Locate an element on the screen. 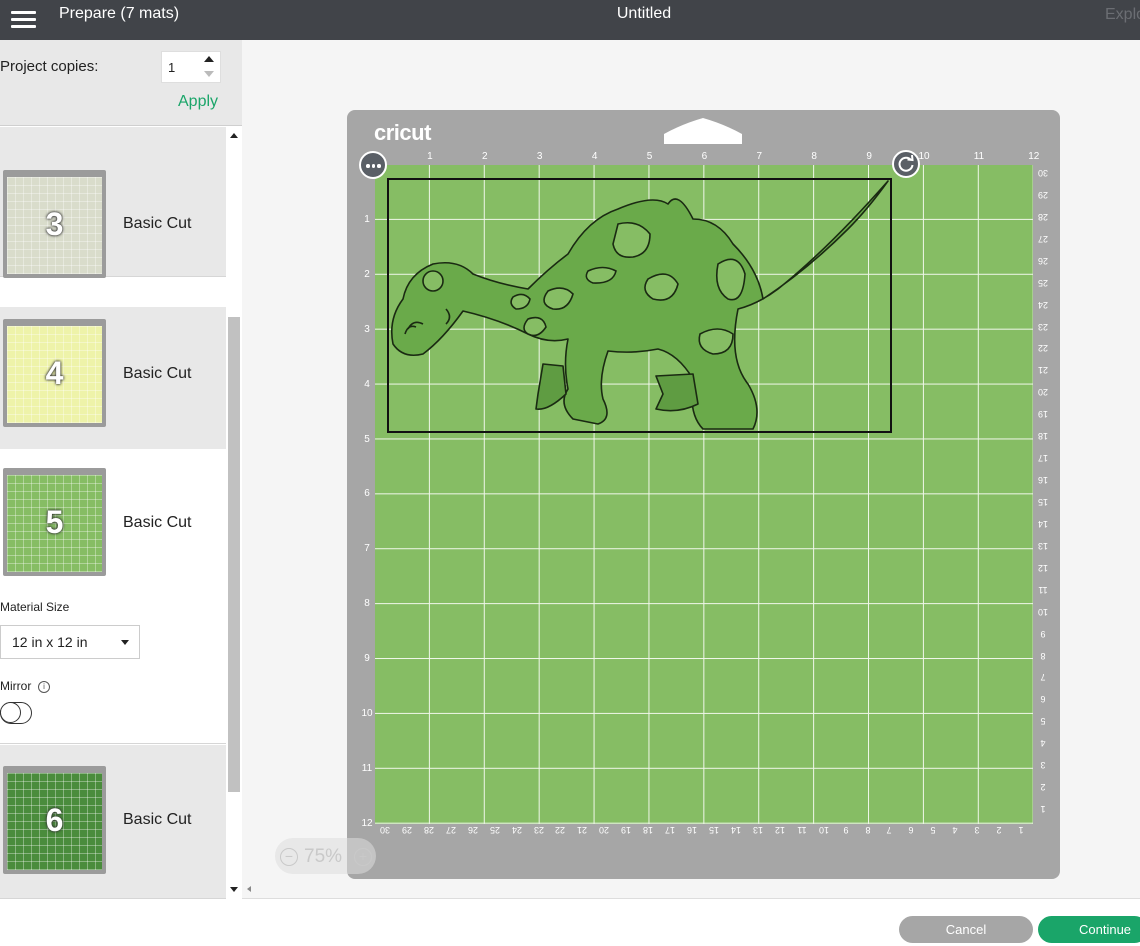 This screenshot has width=1140, height=946. ruler-bottom-label: 7 is located at coordinates (889, 830).